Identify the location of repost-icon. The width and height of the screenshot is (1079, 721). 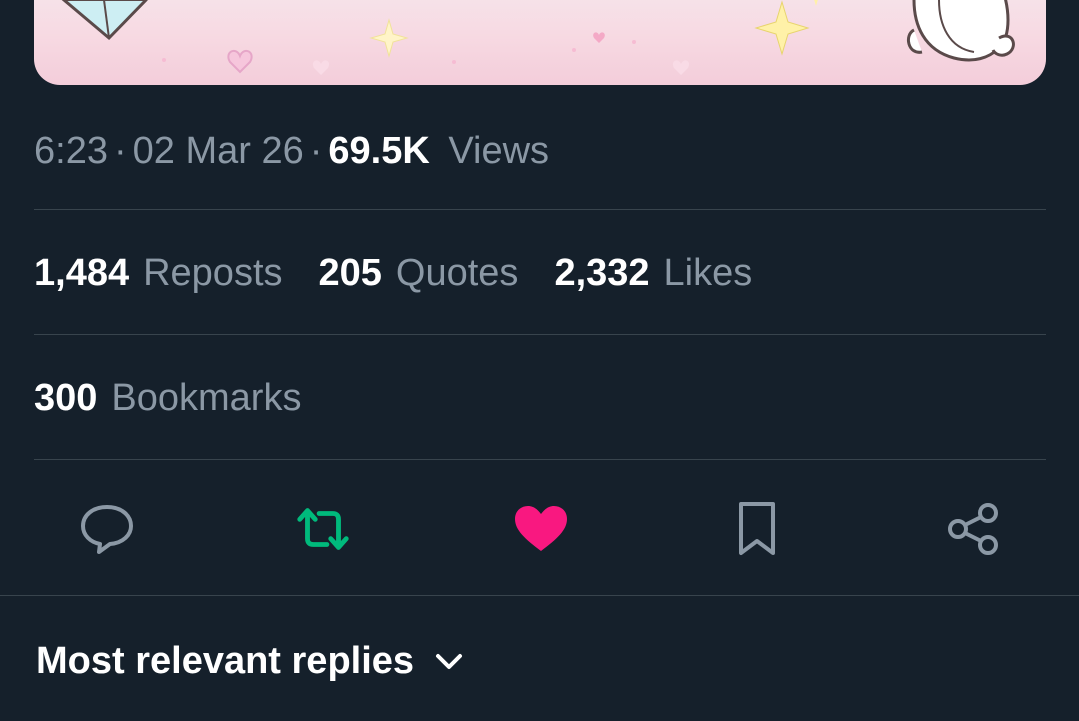
(323, 529).